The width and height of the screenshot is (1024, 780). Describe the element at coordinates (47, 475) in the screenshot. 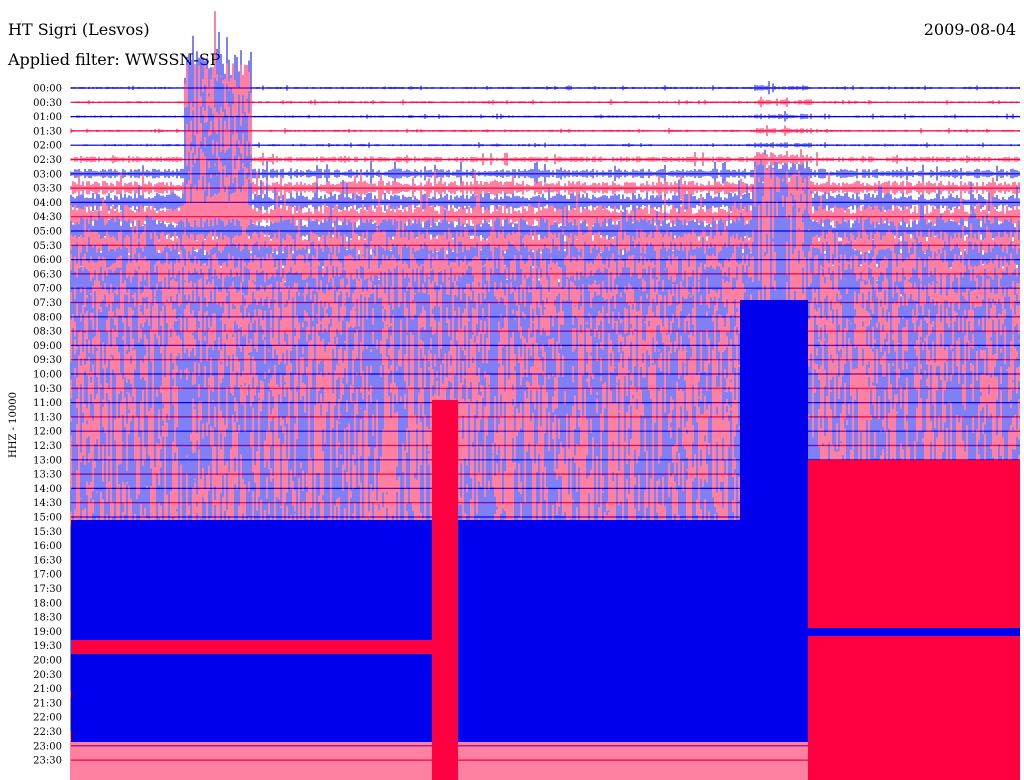

I see `time-tick-label: 13:30` at that location.